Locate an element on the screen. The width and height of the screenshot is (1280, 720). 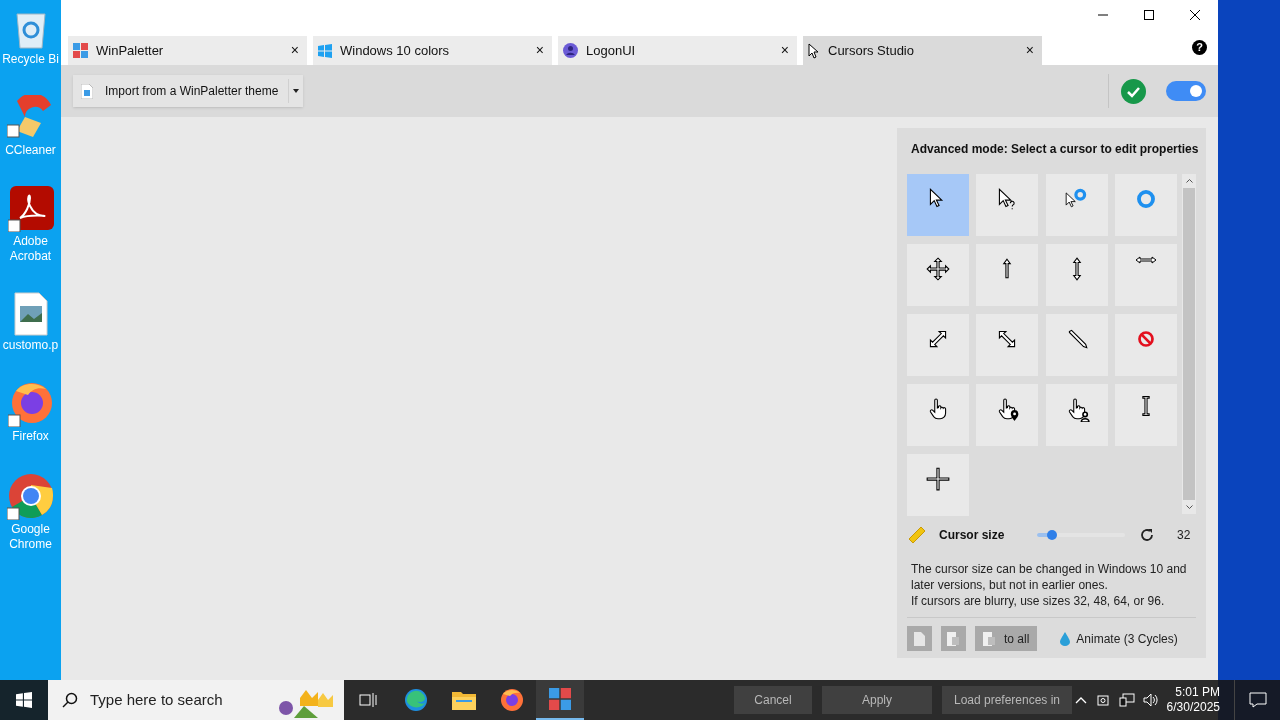
footer-button: Cancel is located at coordinates (773, 700).